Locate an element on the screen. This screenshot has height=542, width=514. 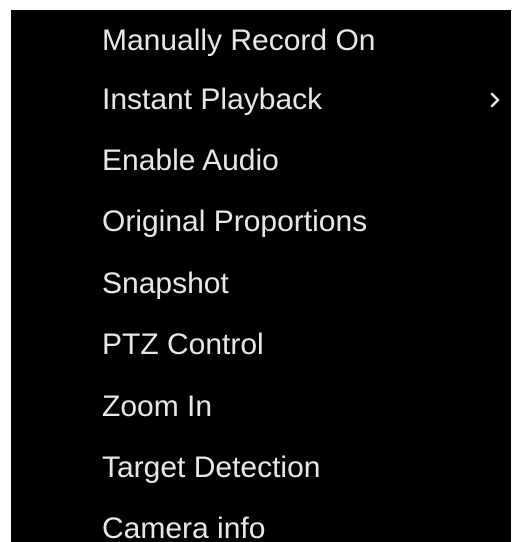
menu-item-target-detection: Target Detection is located at coordinates (261, 468).